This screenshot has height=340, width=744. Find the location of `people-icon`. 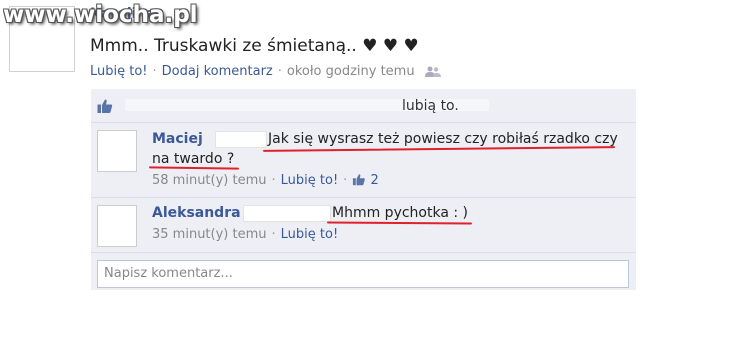

people-icon is located at coordinates (432, 72).